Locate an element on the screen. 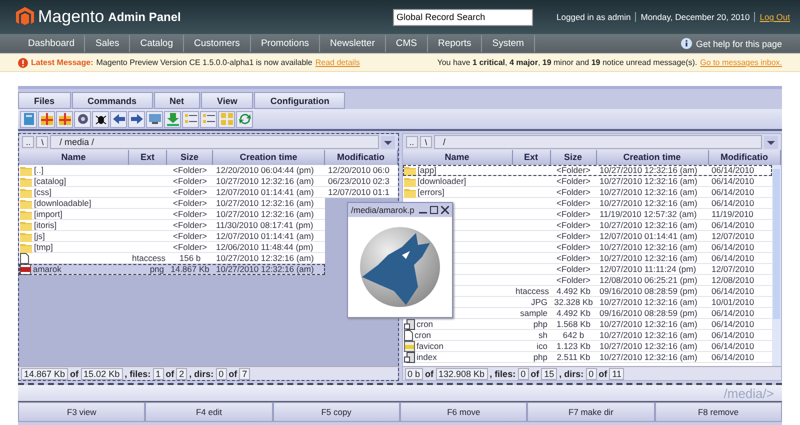 The height and width of the screenshot is (425, 800). table-cell-text: 12/08/2010 06:25:21 (pm) is located at coordinates (648, 280).